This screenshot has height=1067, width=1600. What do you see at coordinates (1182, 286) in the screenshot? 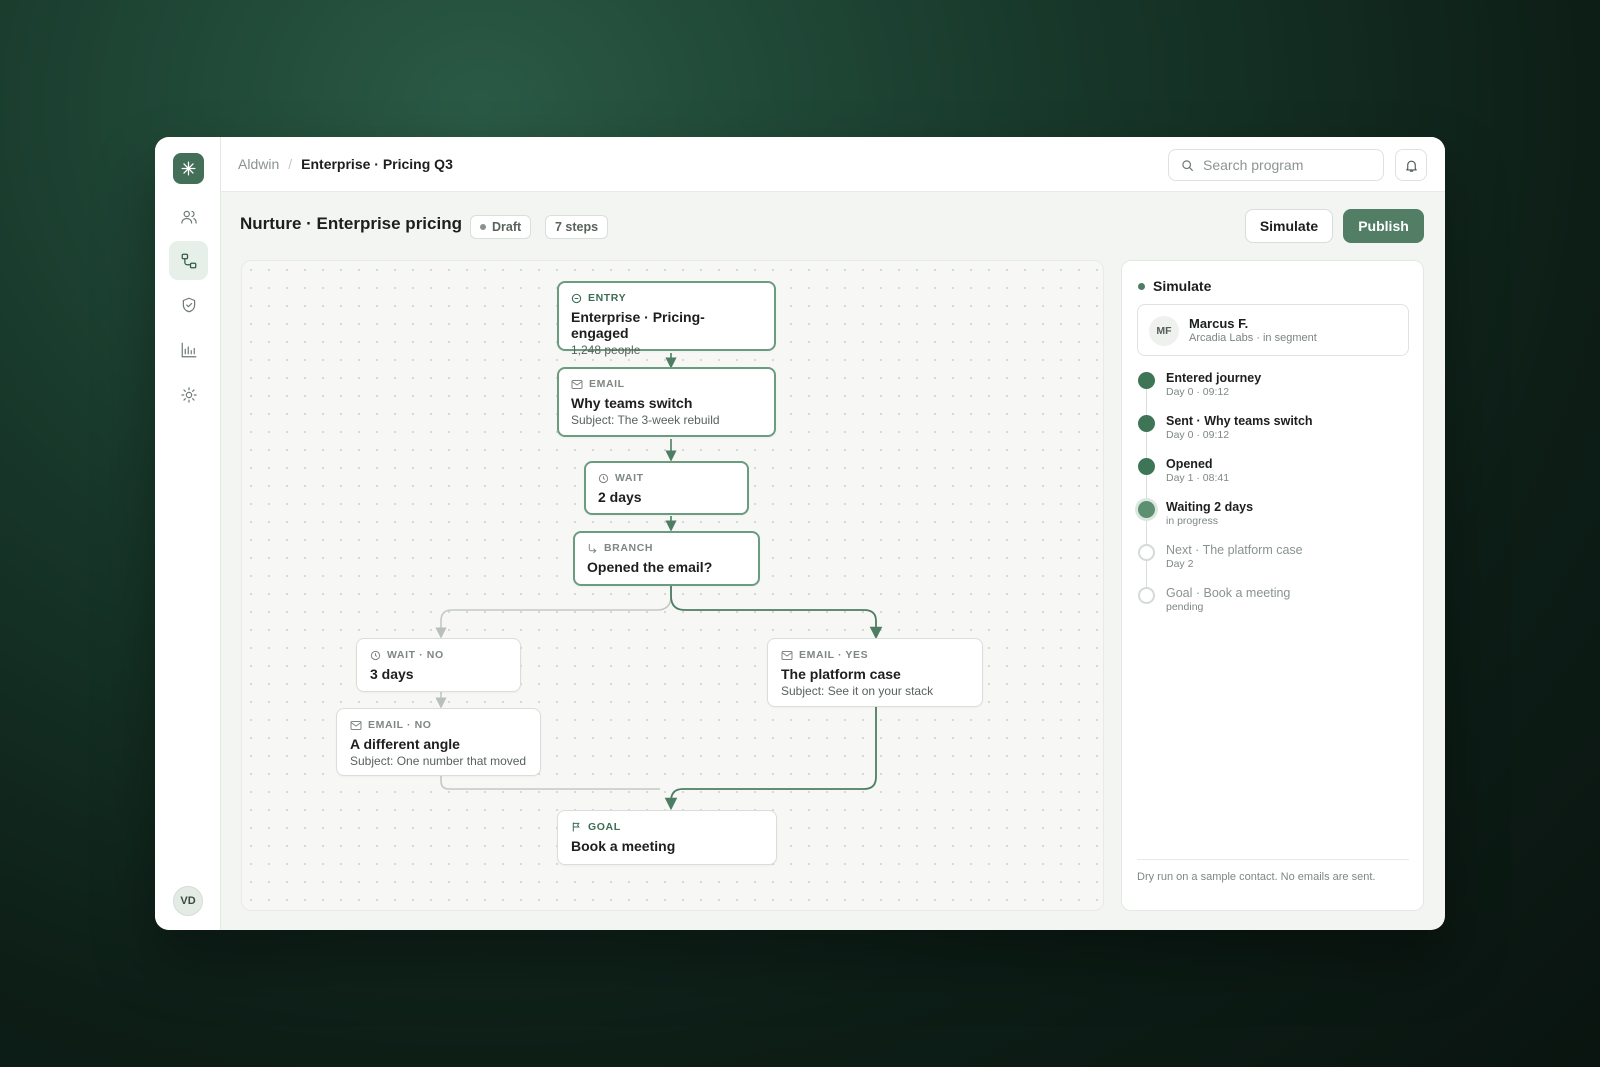
I see `panel-title: Simulate` at bounding box center [1182, 286].